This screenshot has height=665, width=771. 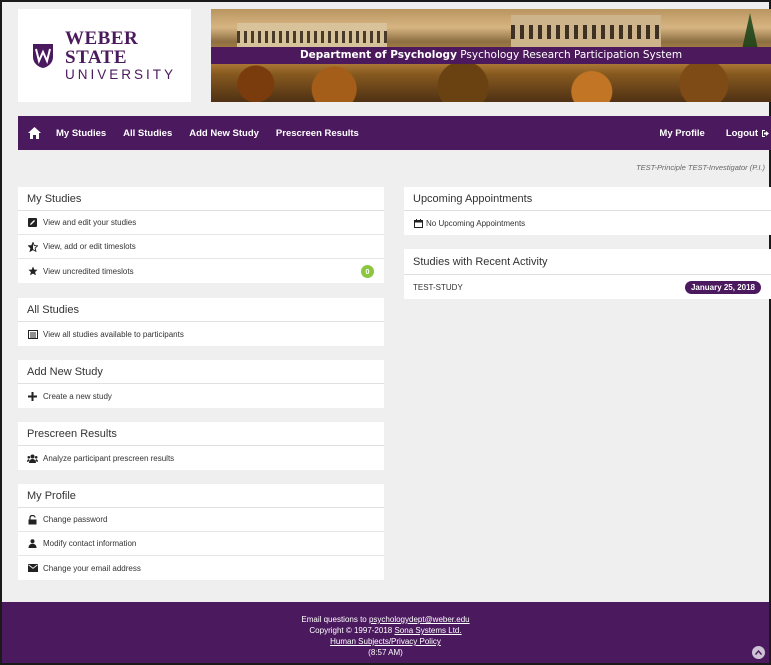 I want to click on recent-study-row: TEST-STUDY January 25, 2018, so click(x=587, y=287).